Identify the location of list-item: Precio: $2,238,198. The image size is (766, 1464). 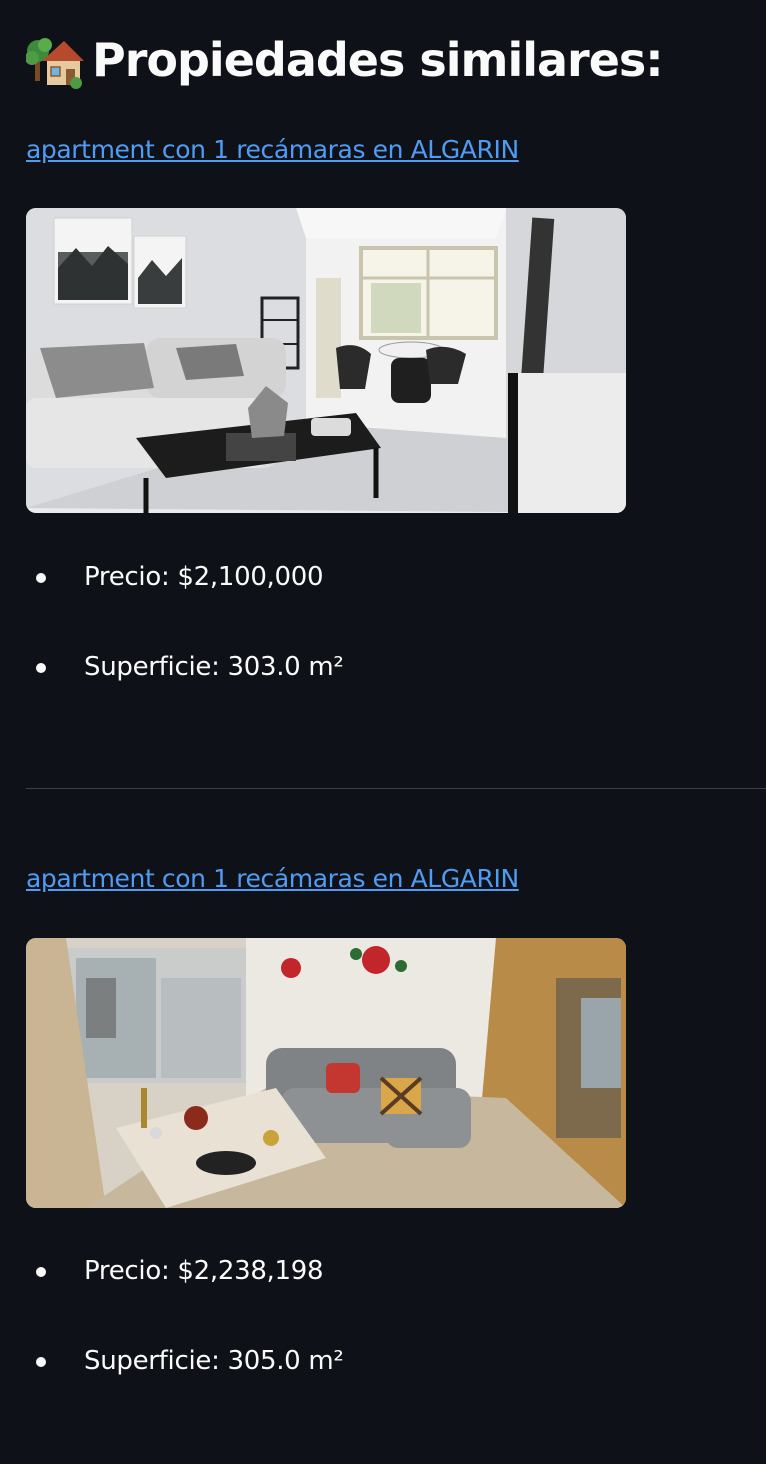
(185, 1271).